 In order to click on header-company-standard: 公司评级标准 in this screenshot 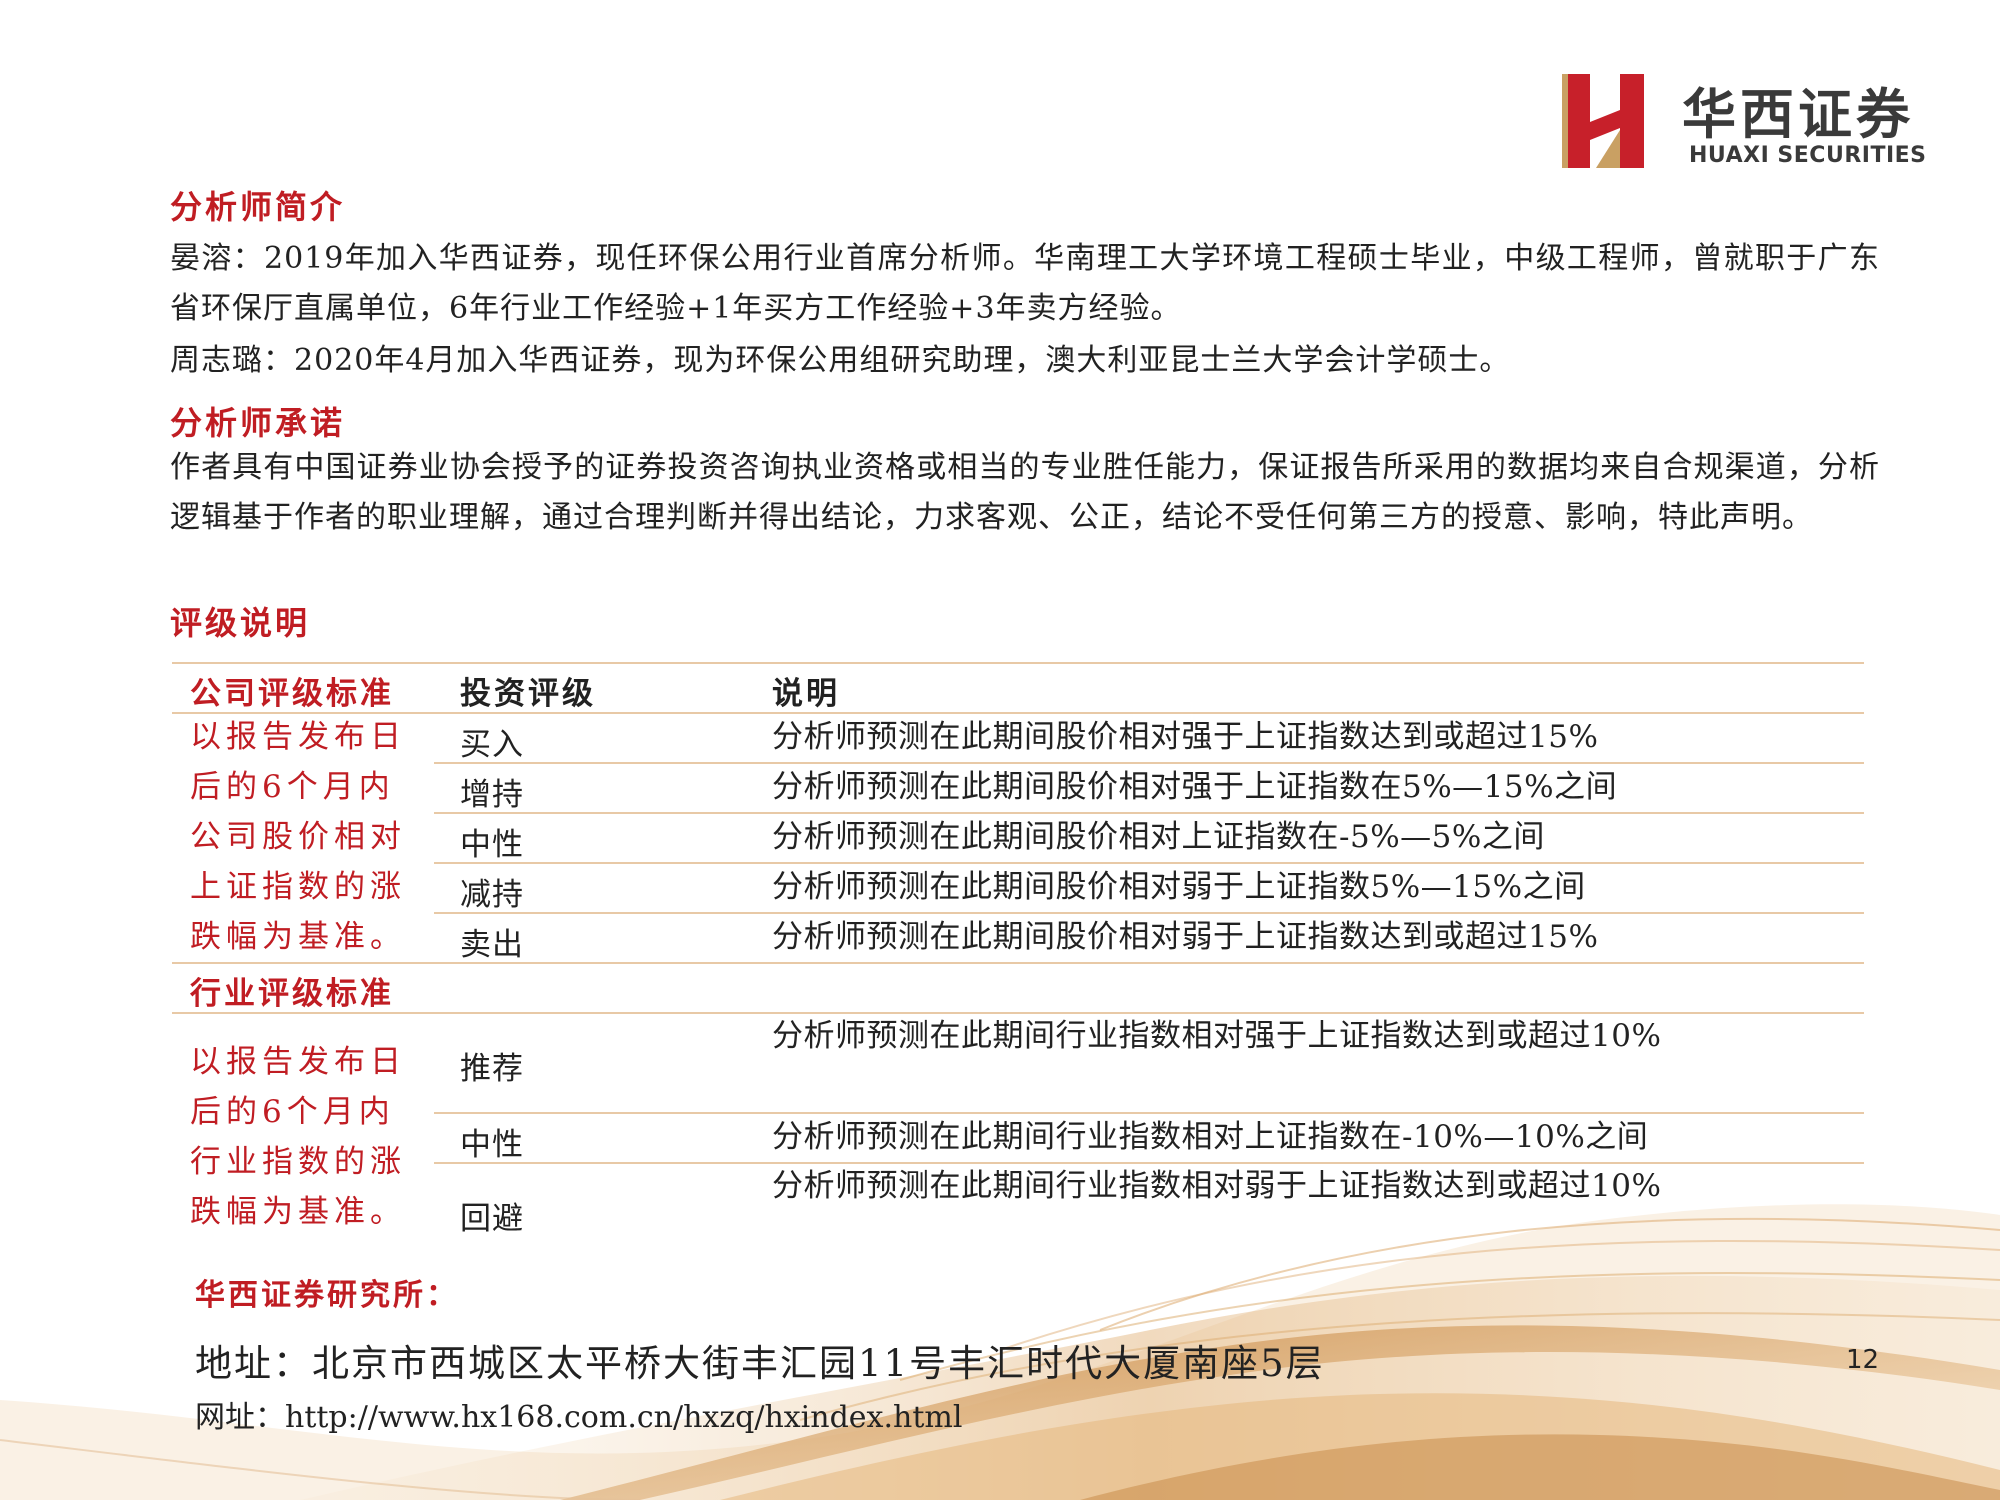, I will do `click(292, 694)`.